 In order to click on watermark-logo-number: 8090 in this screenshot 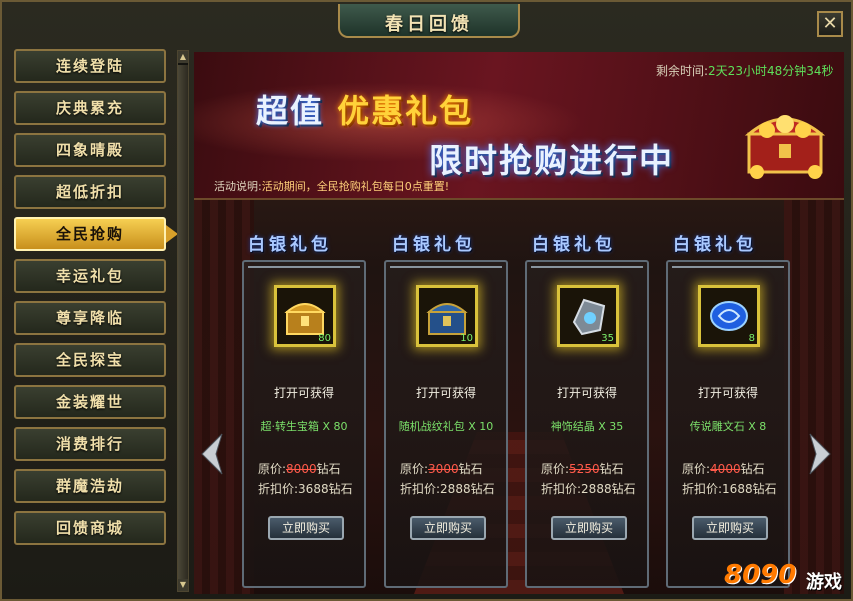, I will do `click(760, 575)`.